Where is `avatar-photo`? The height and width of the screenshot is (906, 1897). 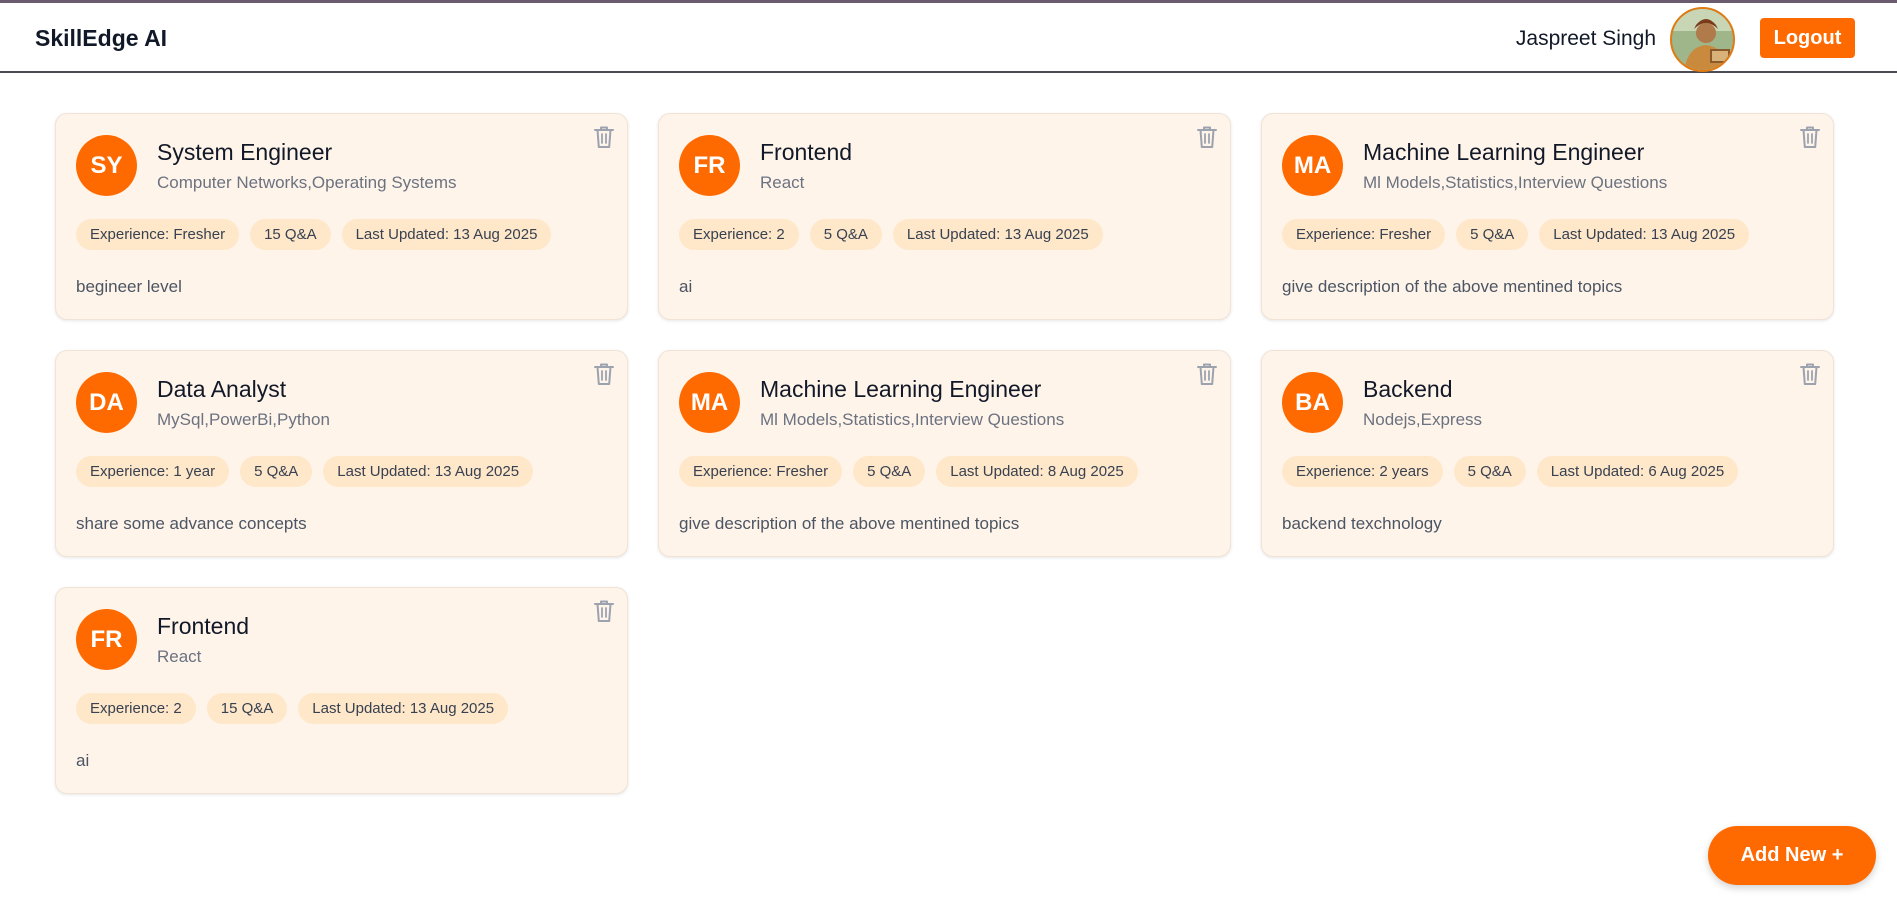 avatar-photo is located at coordinates (1702, 39).